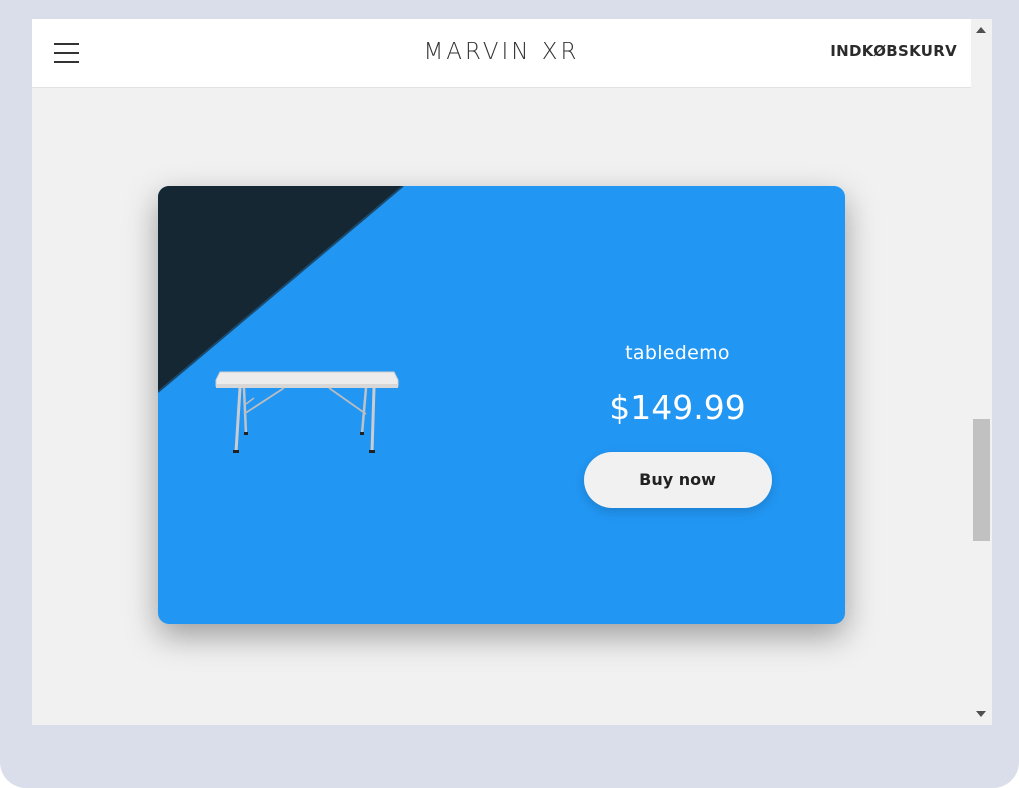 The height and width of the screenshot is (788, 1019). Describe the element at coordinates (981, 30) in the screenshot. I see `scroll-up-arrow-icon` at that location.